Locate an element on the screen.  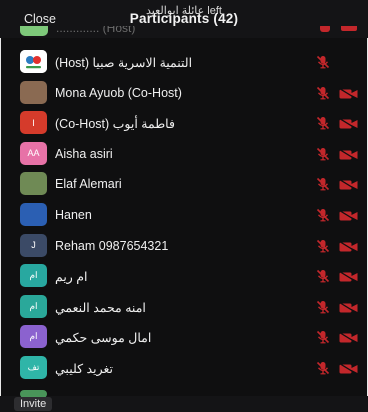
participant-row: (Host) التنمية الاسرية صبيا is located at coordinates (184, 62).